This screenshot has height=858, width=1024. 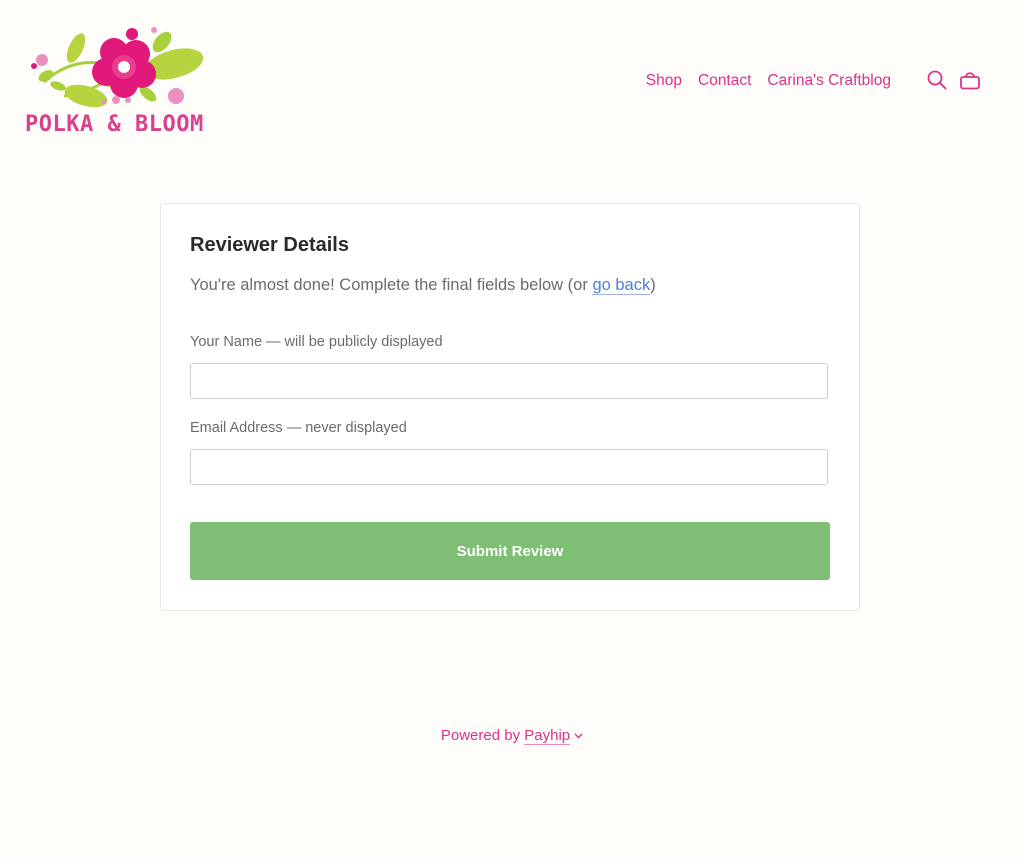 I want to click on email-field, so click(x=509, y=467).